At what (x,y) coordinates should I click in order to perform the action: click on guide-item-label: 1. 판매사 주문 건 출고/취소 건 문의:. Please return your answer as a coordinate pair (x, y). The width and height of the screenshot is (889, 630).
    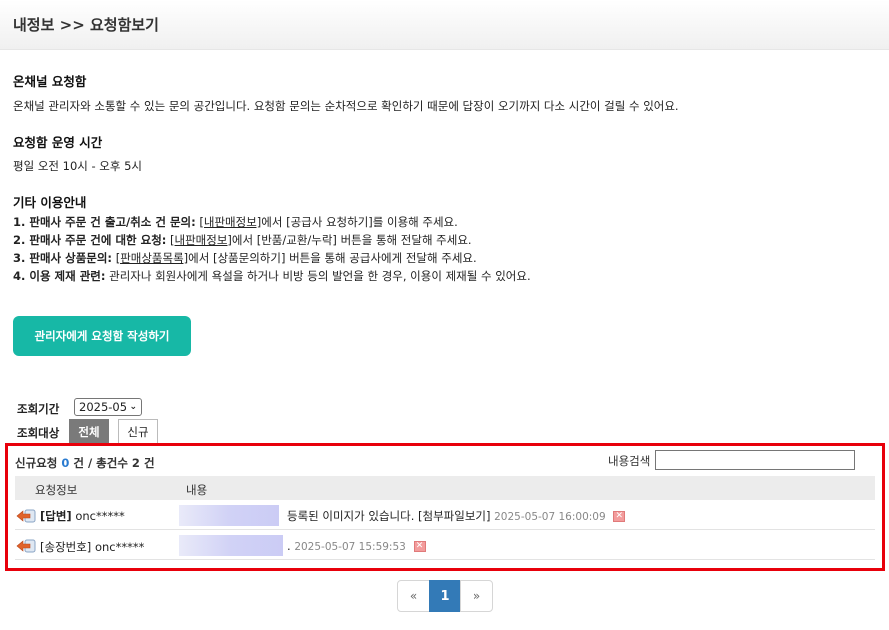
    Looking at the image, I should click on (104, 222).